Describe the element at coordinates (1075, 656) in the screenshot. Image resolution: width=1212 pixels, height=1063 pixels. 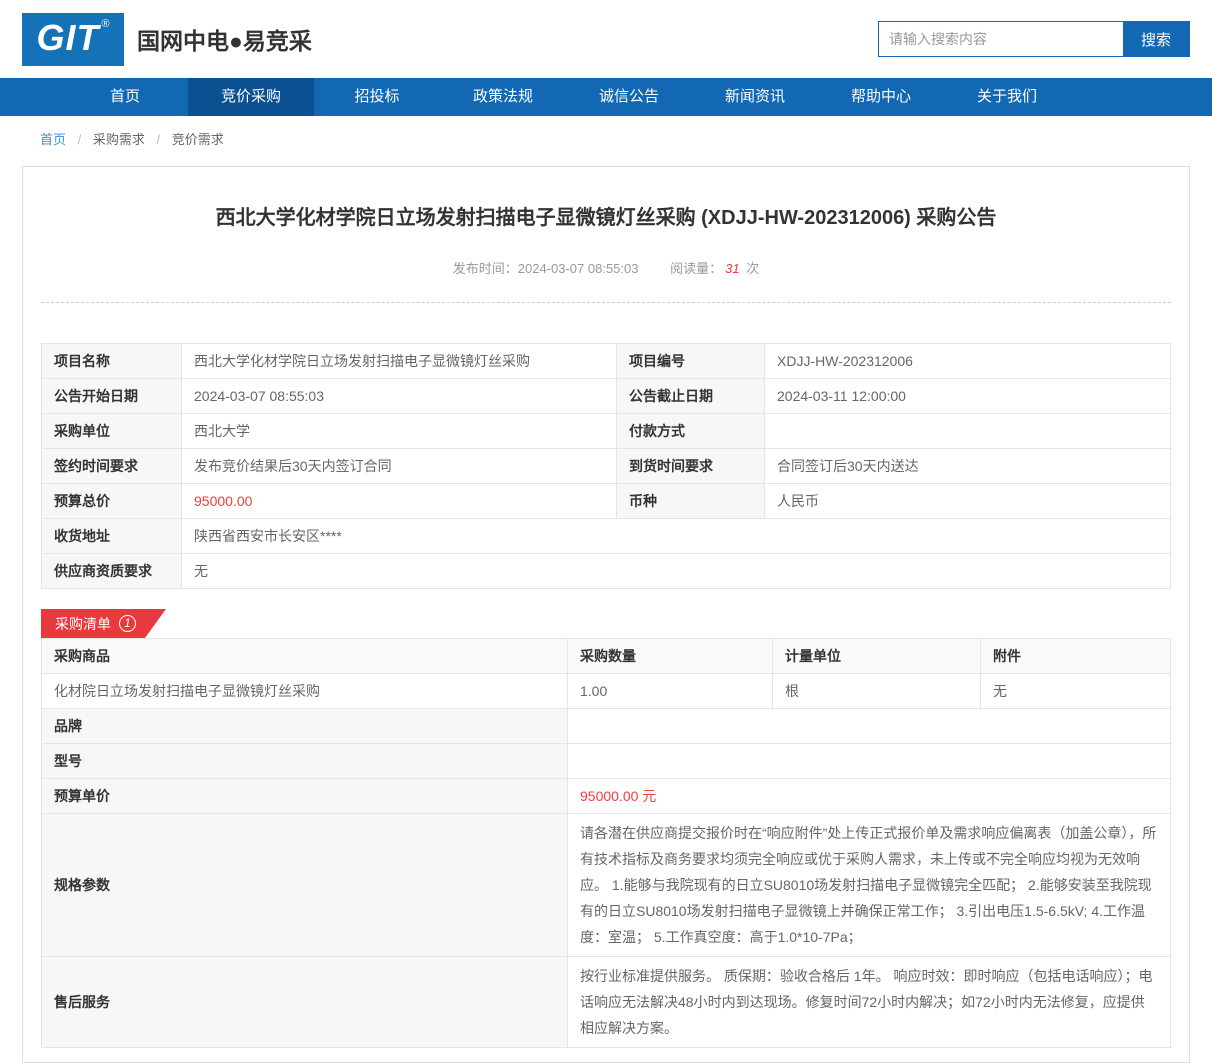
I see `column-header-attachment: 附件` at that location.